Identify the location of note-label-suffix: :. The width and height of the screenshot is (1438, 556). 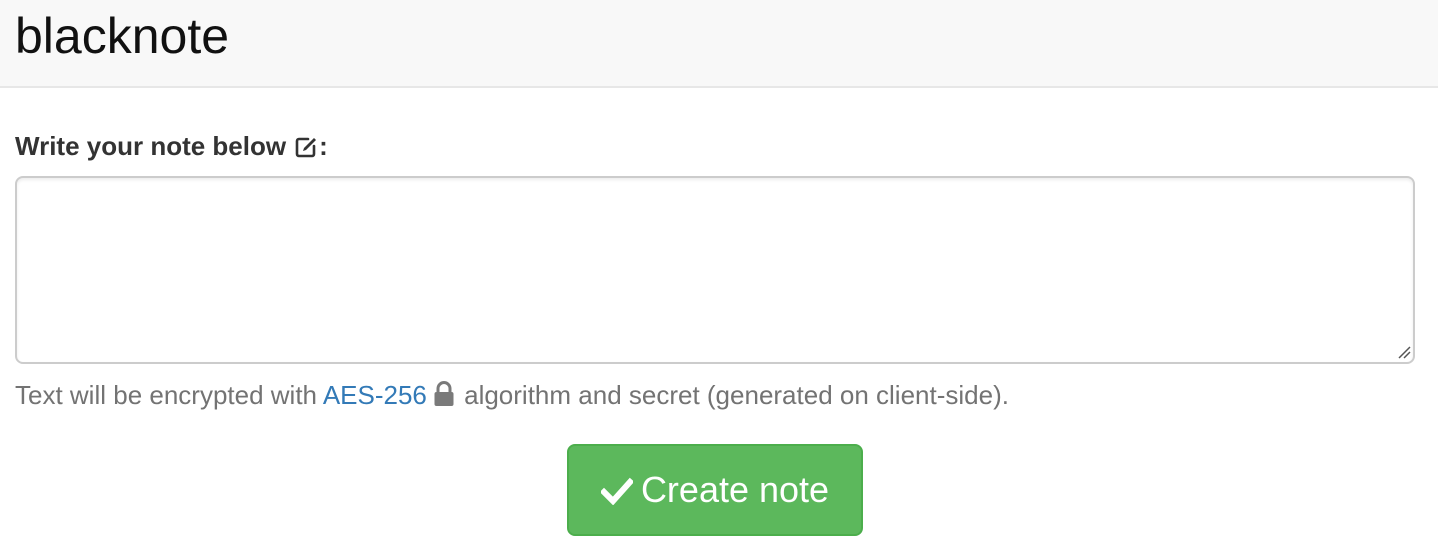
(323, 146).